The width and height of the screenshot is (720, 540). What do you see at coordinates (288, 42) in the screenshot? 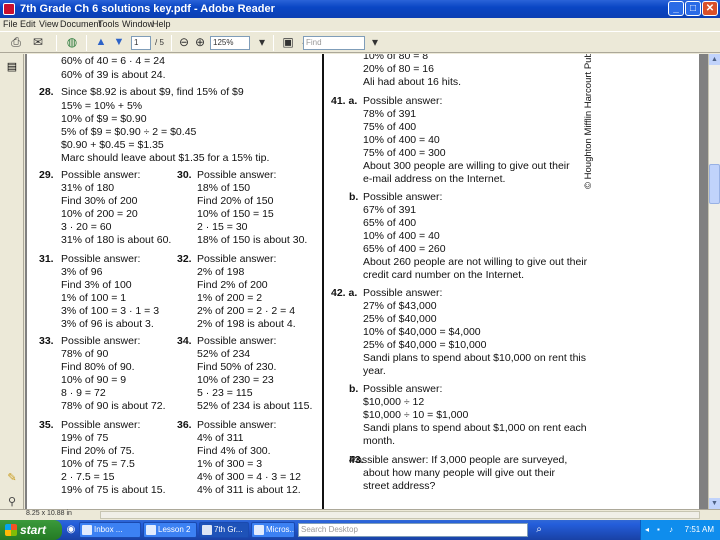
I see `fit-page-icon: ▣` at bounding box center [288, 42].